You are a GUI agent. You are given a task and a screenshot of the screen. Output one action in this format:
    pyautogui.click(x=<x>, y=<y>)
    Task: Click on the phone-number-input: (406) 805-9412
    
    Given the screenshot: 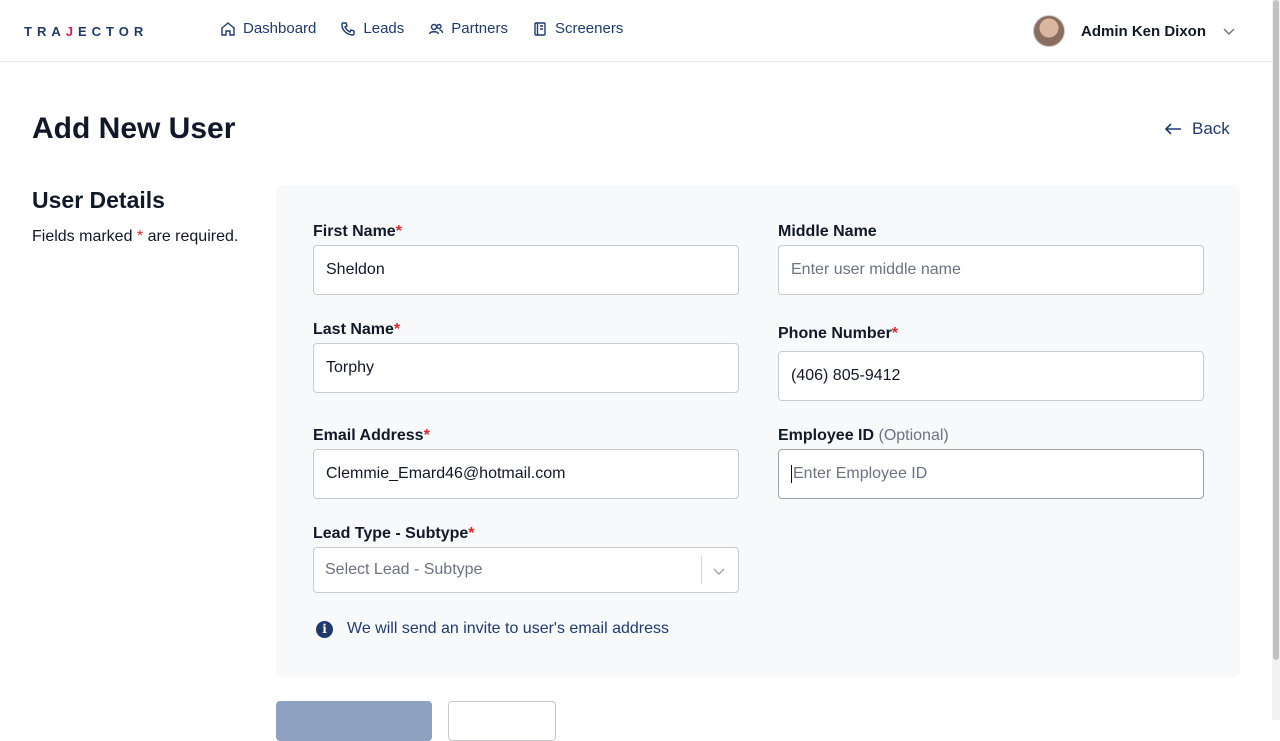 What is the action you would take?
    pyautogui.click(x=991, y=376)
    